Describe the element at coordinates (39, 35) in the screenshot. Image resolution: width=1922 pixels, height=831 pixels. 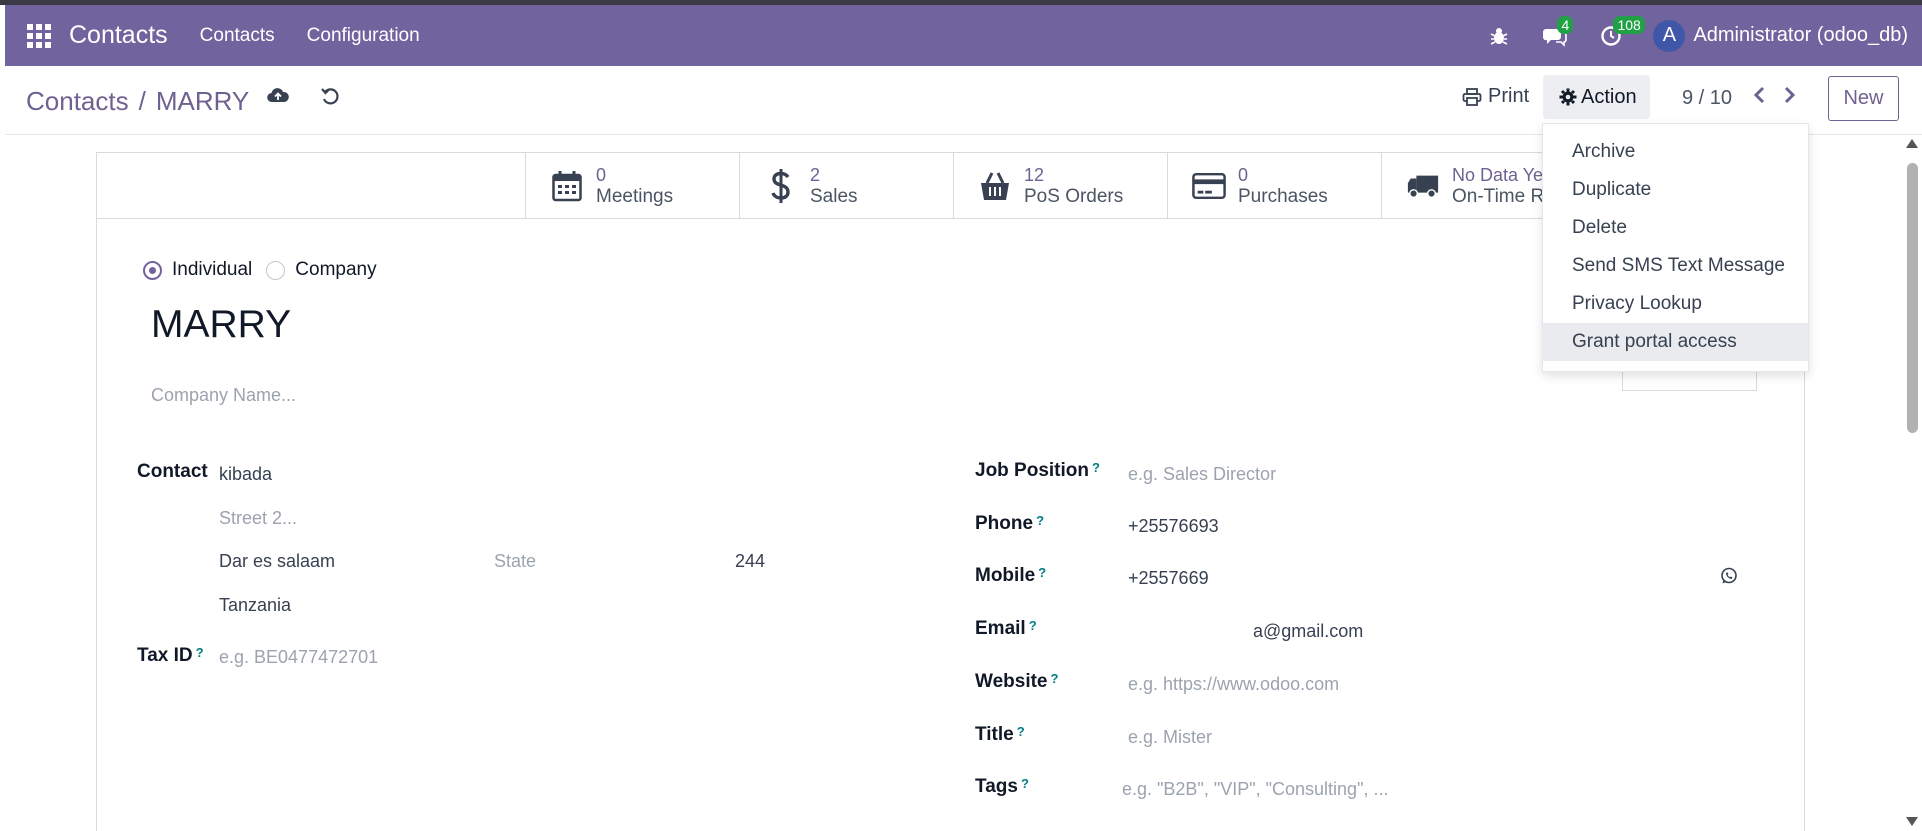
I see `apps-menu-icon` at that location.